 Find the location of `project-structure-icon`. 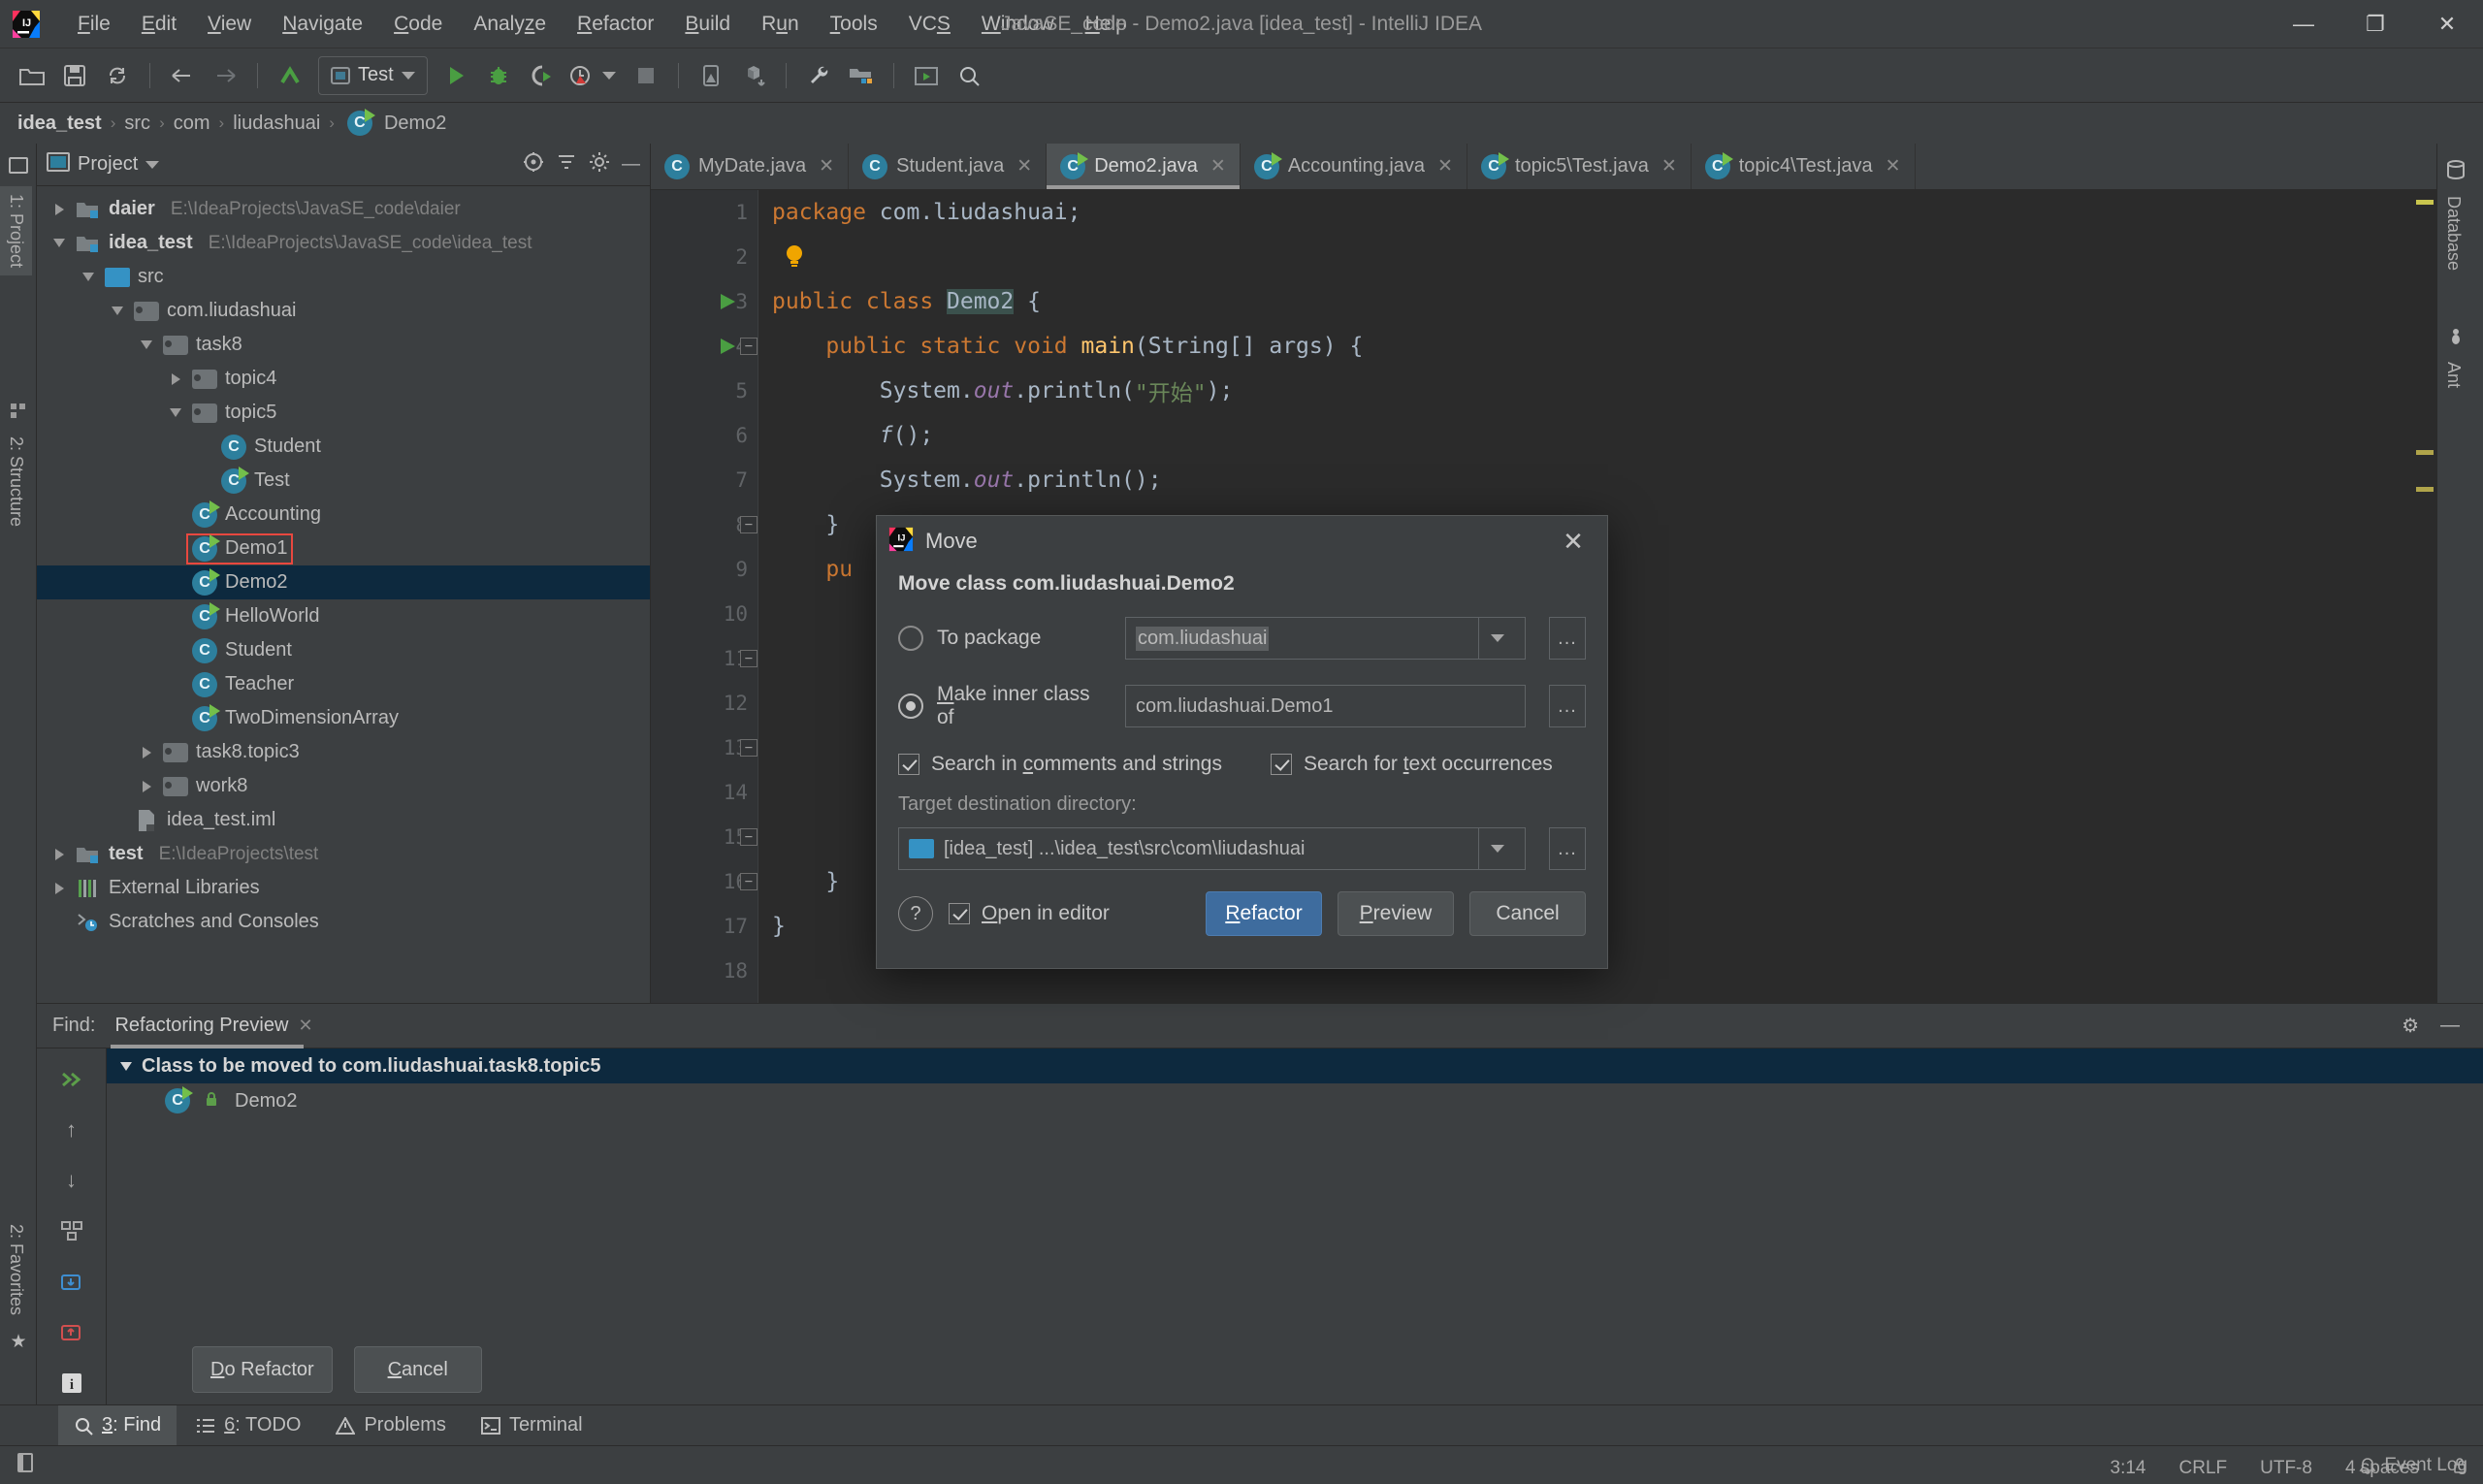

project-structure-icon is located at coordinates (862, 75).